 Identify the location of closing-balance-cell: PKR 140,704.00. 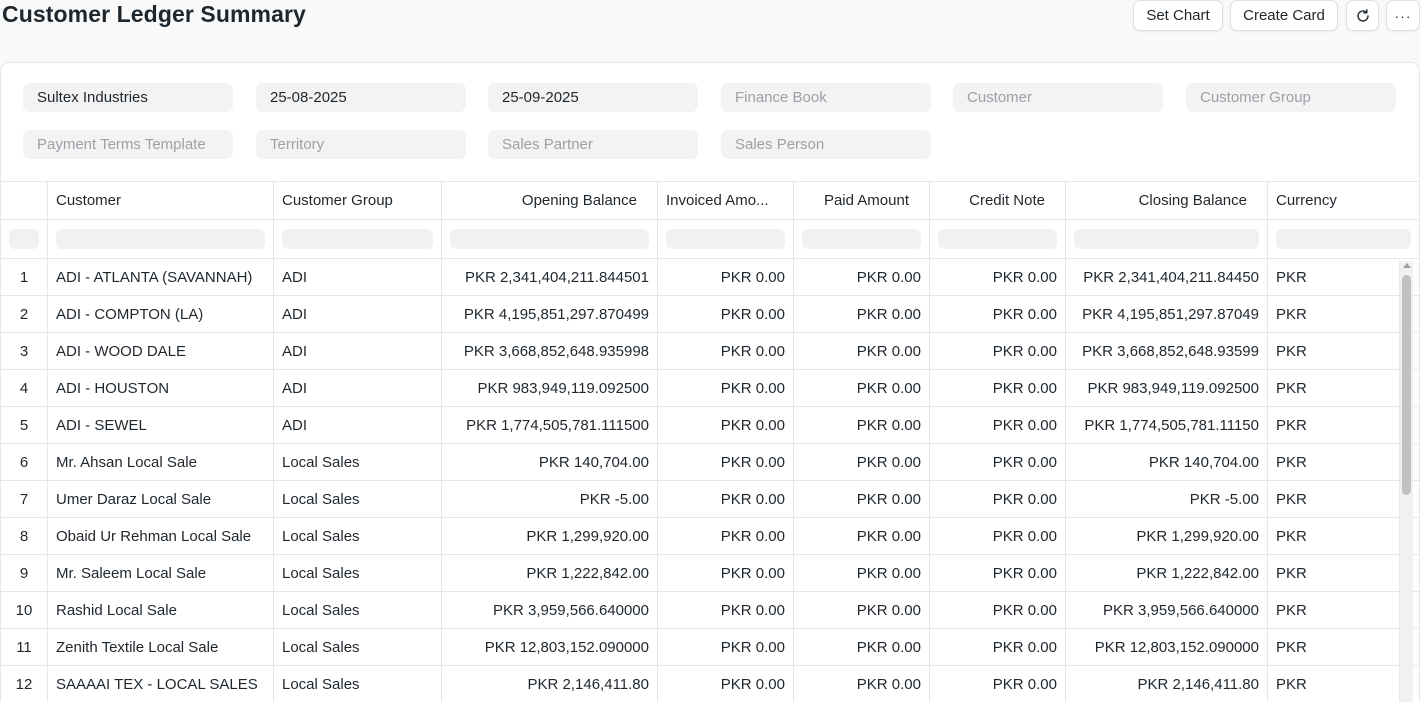
(1167, 462).